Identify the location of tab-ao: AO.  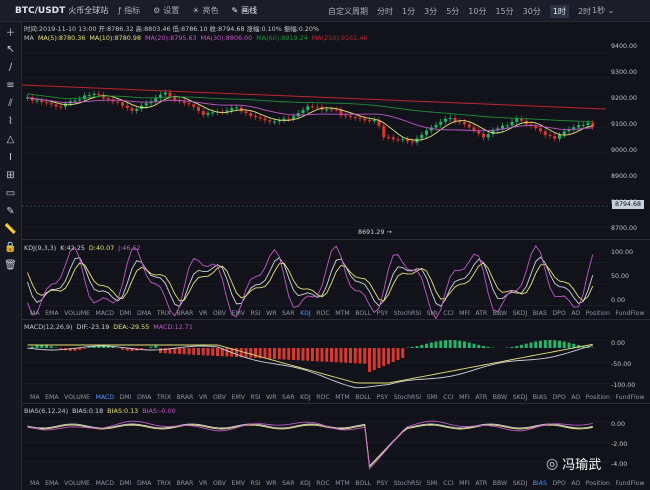
(575, 483).